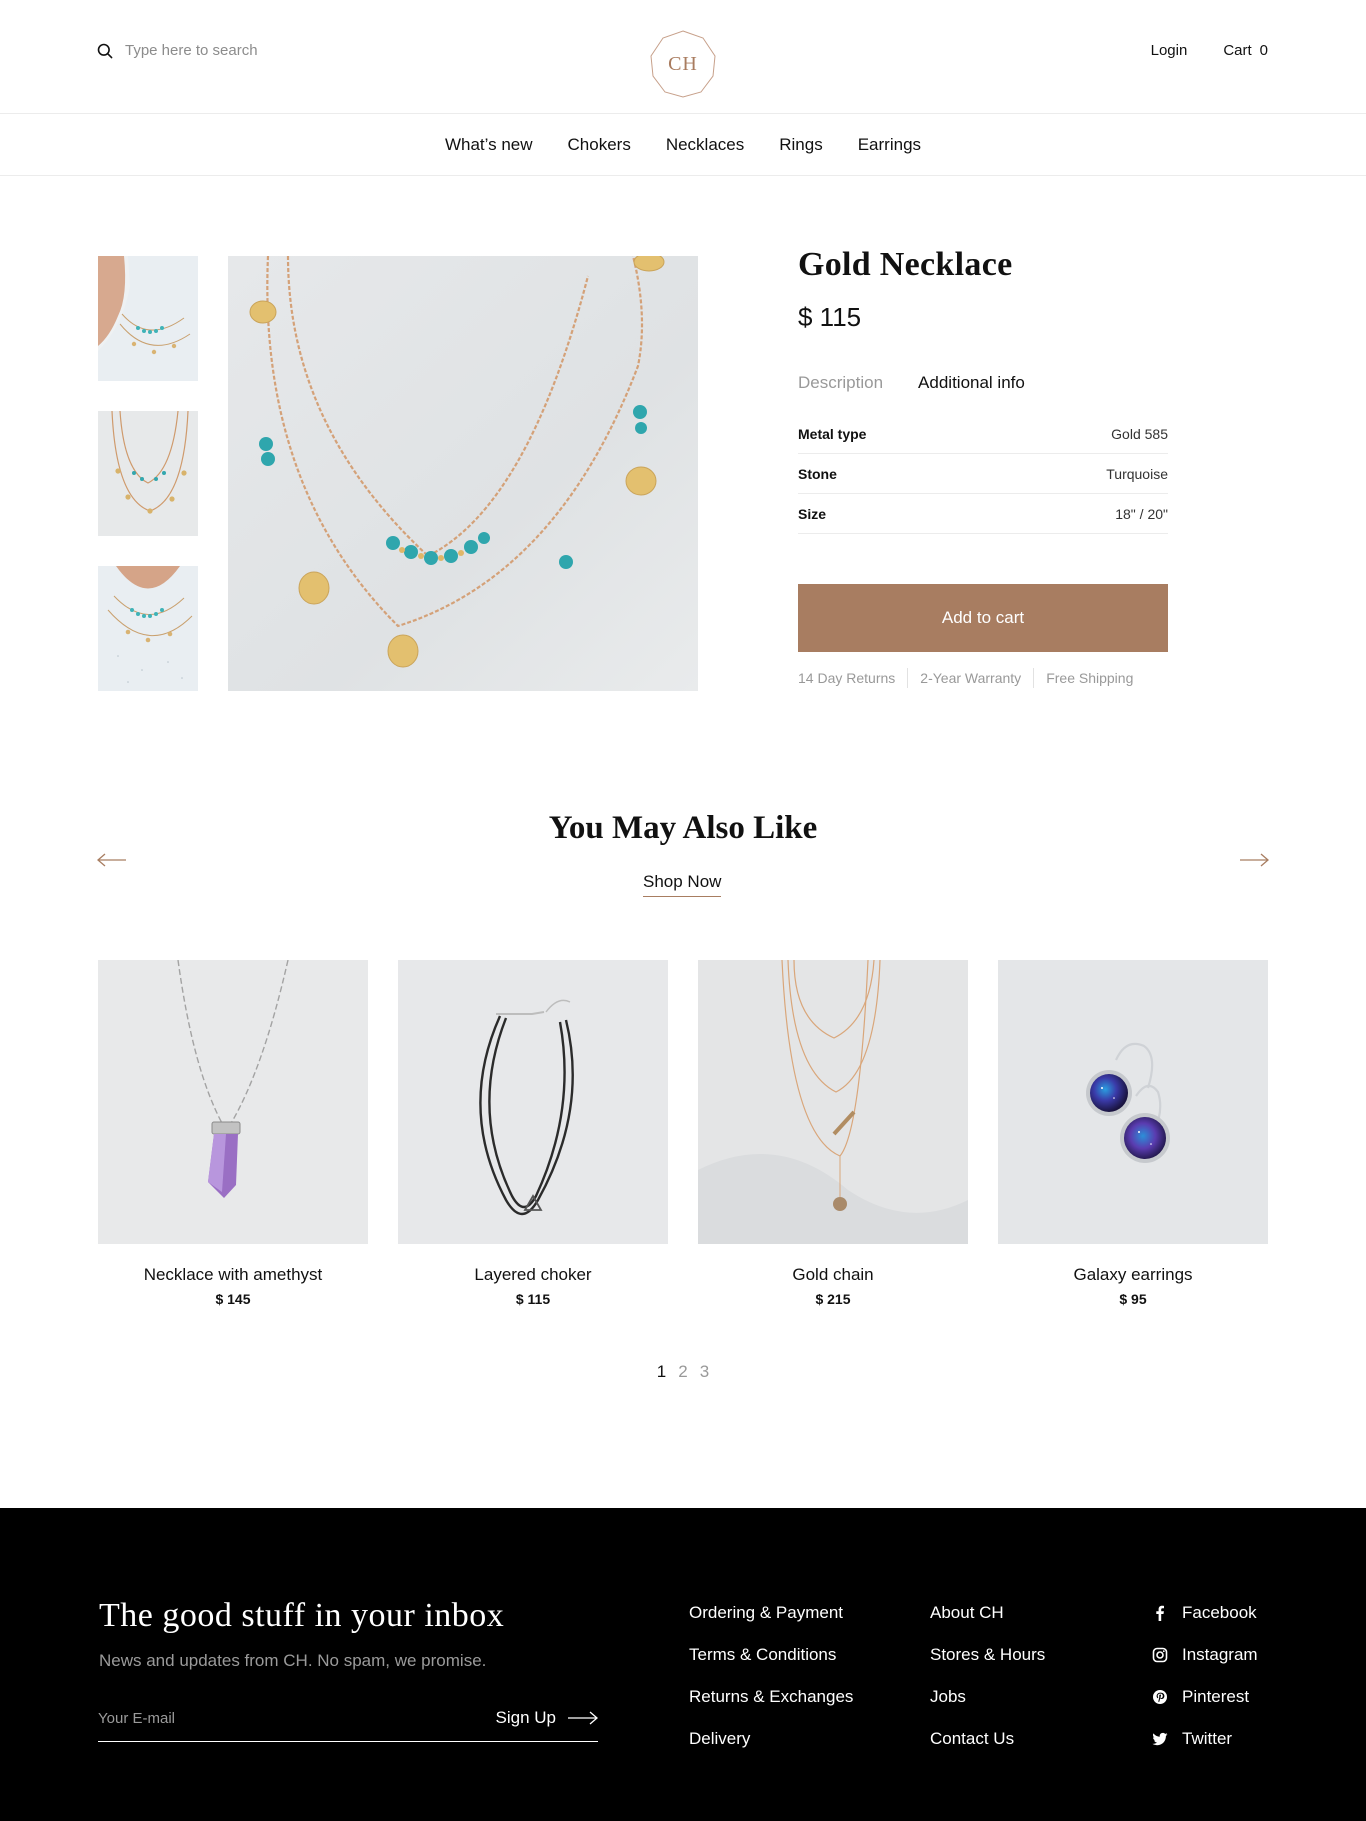  I want to click on facebook-icon, so click(1160, 1613).